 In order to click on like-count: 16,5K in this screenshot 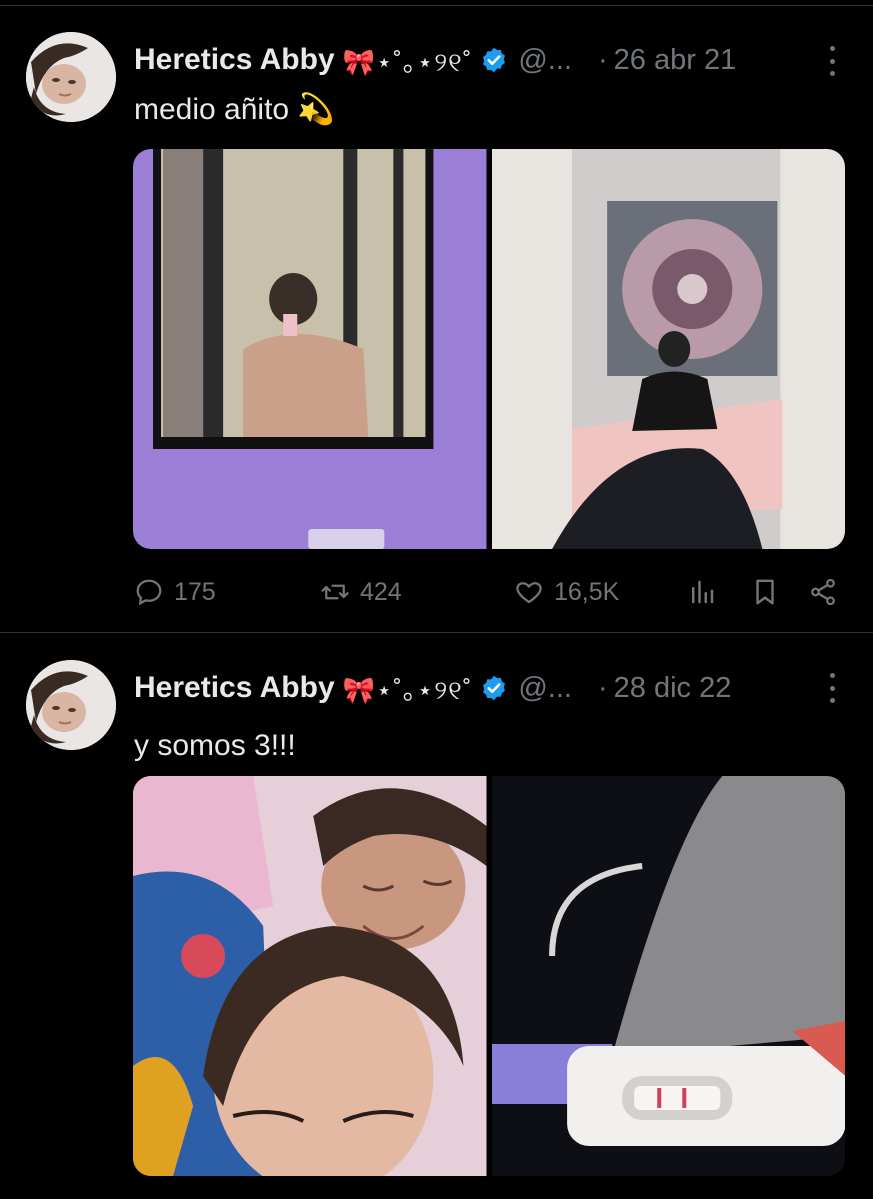, I will do `click(587, 591)`.